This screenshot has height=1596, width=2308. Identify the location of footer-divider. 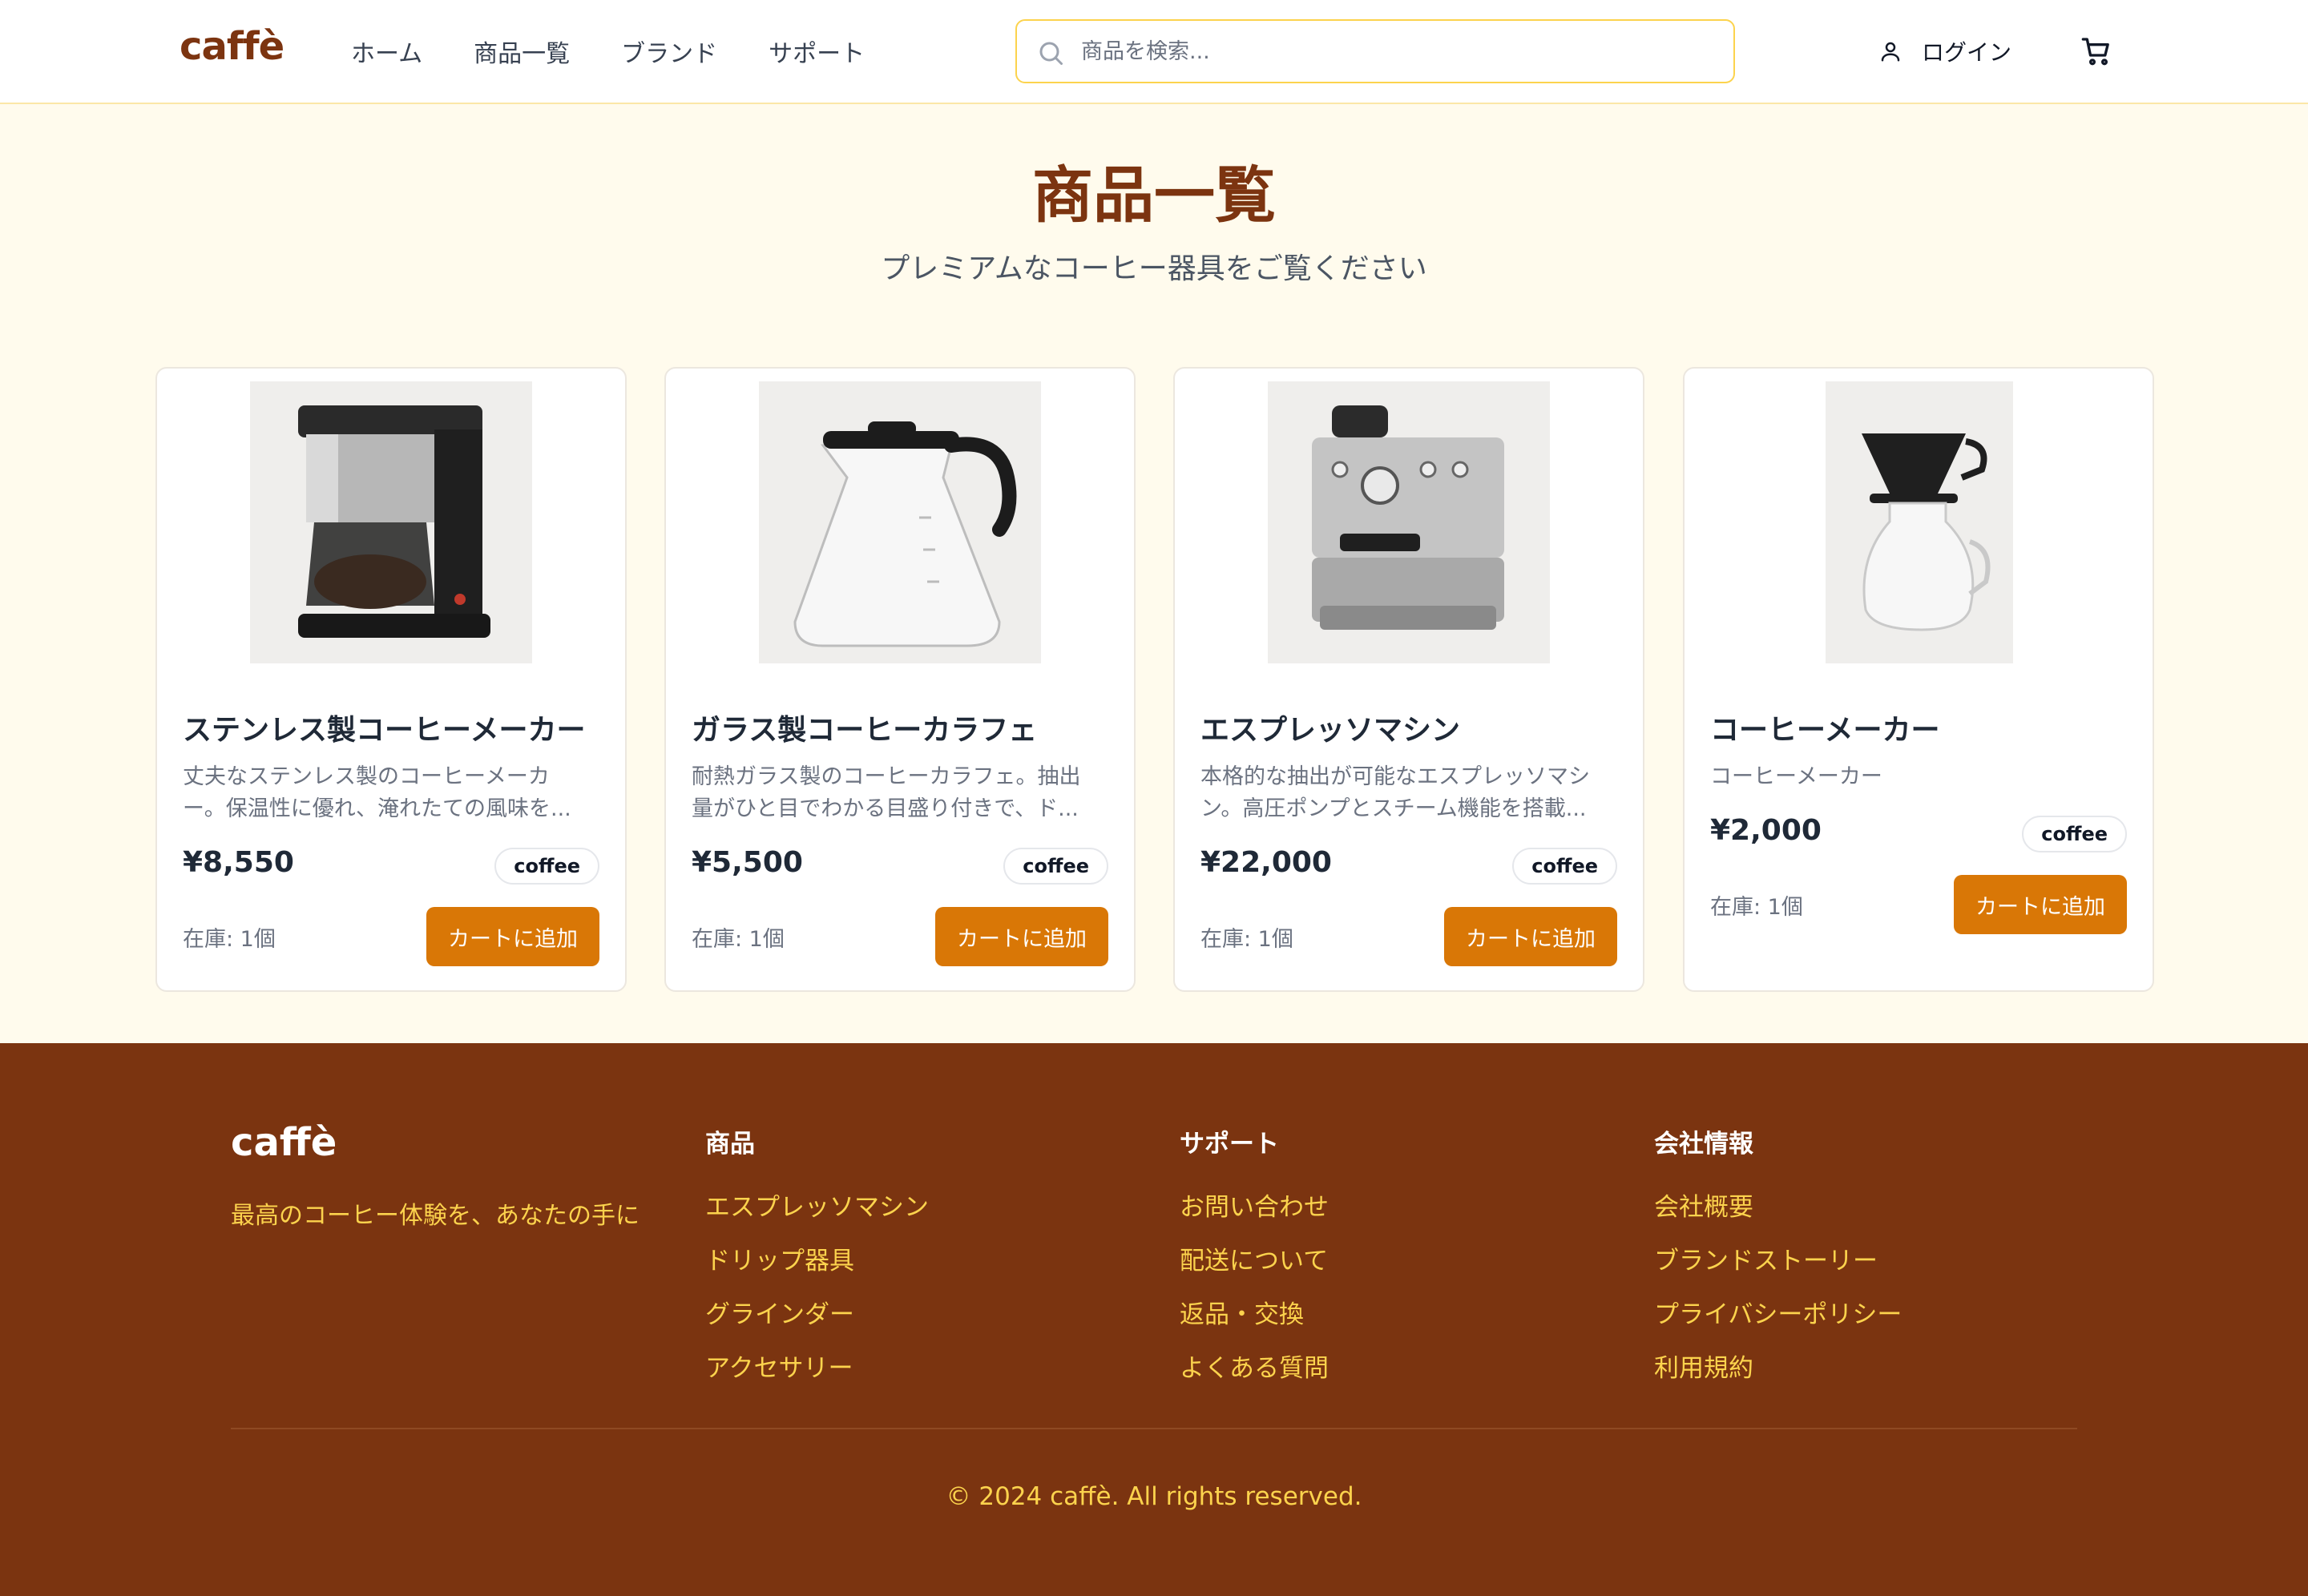
(1154, 1428).